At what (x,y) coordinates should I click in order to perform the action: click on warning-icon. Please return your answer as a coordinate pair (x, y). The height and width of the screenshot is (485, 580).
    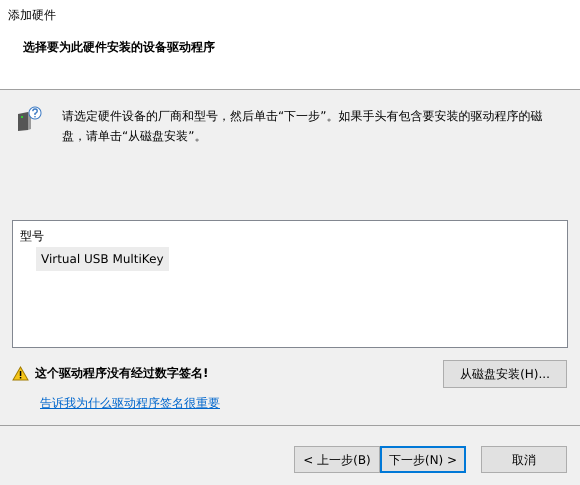
    Looking at the image, I should click on (20, 373).